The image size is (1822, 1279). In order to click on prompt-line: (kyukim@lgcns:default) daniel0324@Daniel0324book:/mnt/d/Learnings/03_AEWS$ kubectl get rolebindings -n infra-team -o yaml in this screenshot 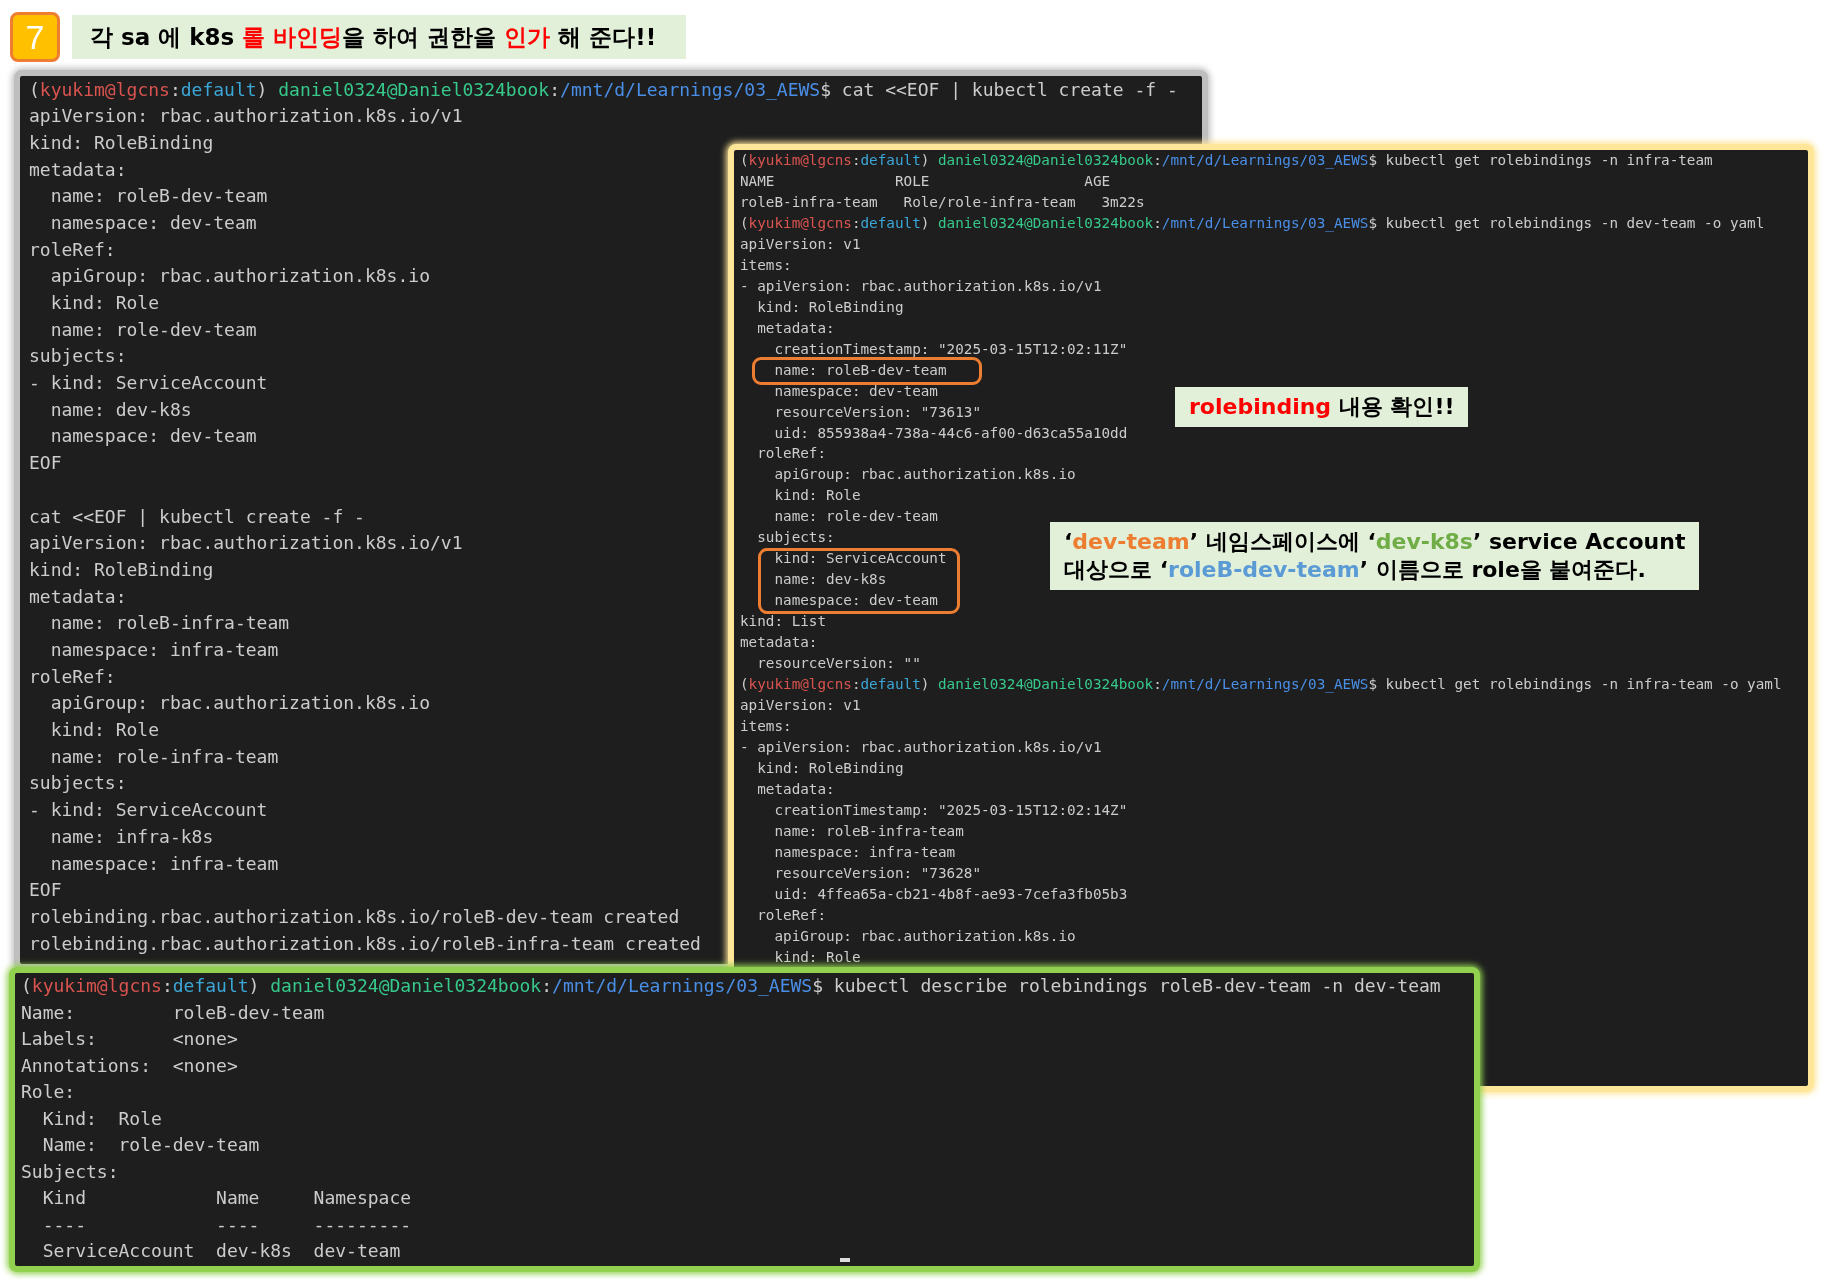, I will do `click(1261, 685)`.